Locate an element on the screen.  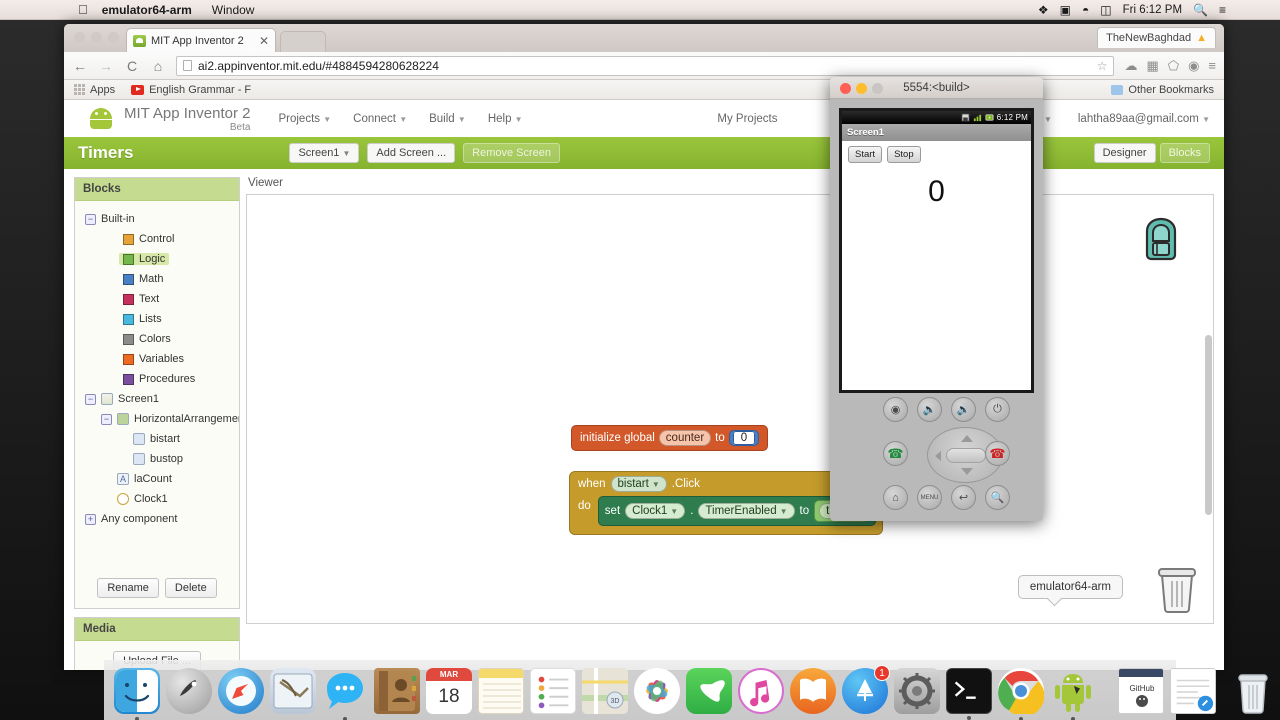
menu-build: Build ▼ is located at coordinates (447, 119).